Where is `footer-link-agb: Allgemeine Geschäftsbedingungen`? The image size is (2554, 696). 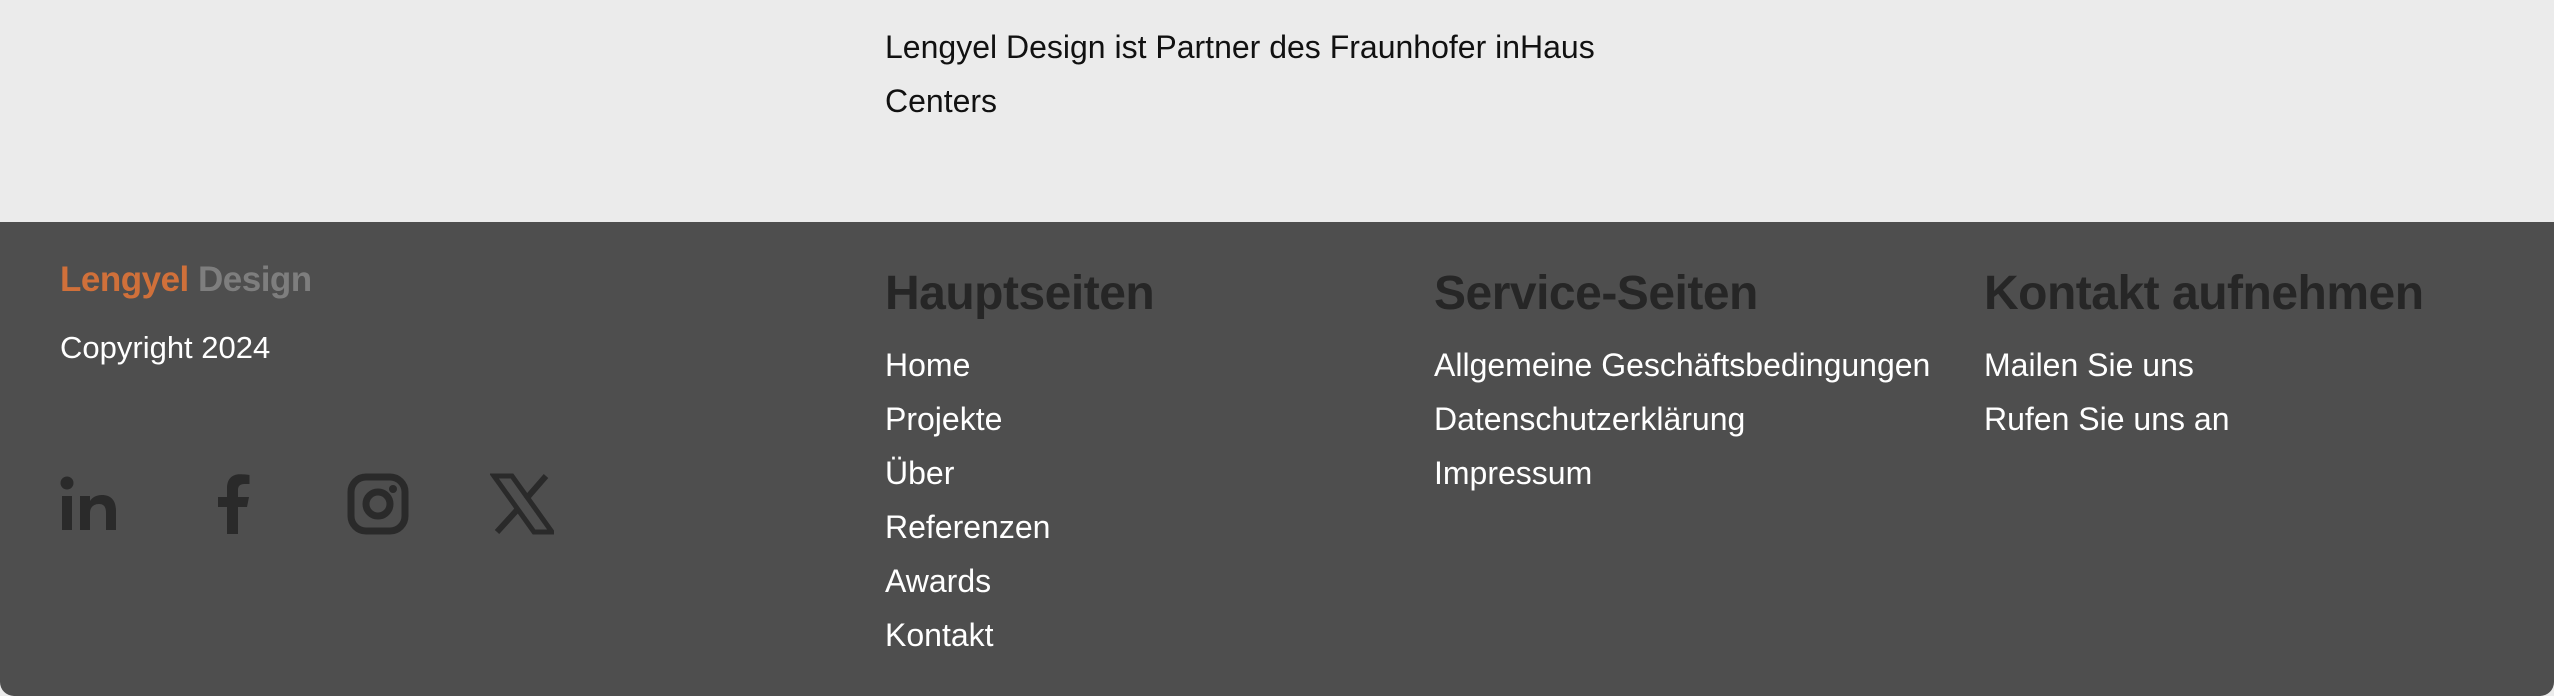
footer-link-agb: Allgemeine Geschäftsbedingungen is located at coordinates (1682, 365).